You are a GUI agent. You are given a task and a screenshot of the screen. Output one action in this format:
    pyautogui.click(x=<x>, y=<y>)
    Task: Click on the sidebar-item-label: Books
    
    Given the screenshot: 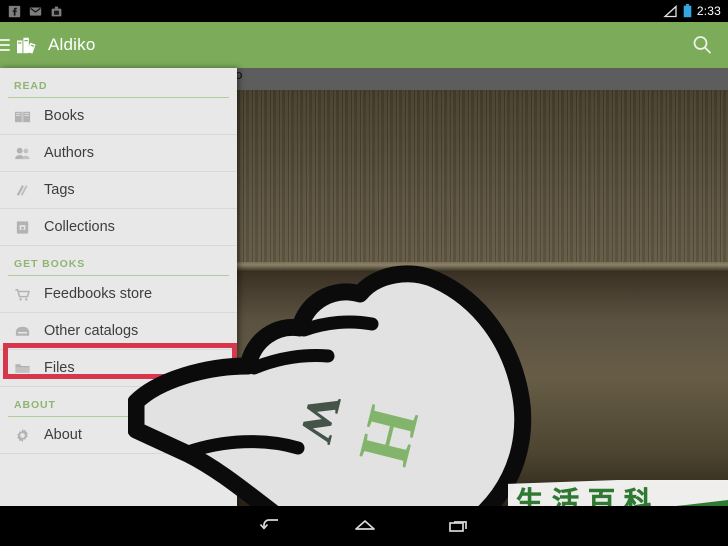 What is the action you would take?
    pyautogui.click(x=64, y=116)
    